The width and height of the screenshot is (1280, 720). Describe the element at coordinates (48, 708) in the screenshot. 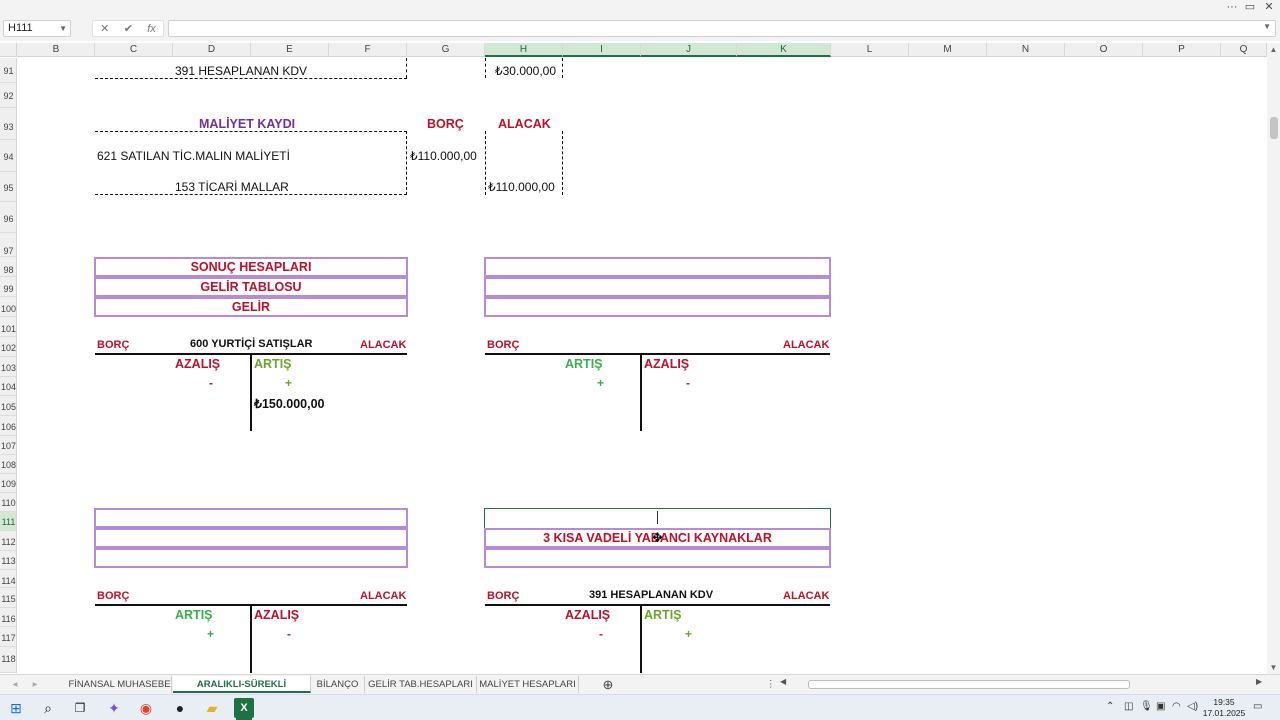

I see `search-icon: ⌕` at that location.